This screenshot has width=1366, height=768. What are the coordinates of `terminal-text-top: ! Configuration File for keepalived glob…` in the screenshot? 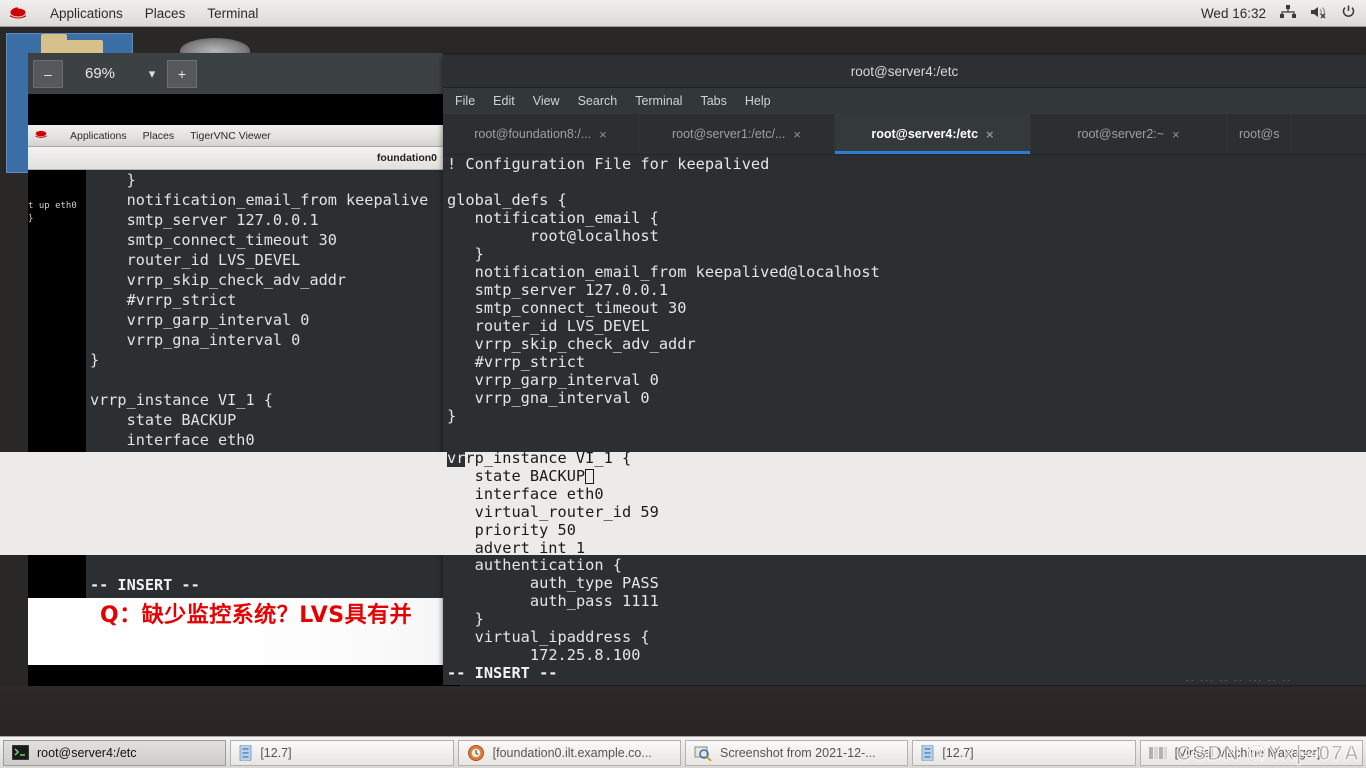 It's located at (663, 290).